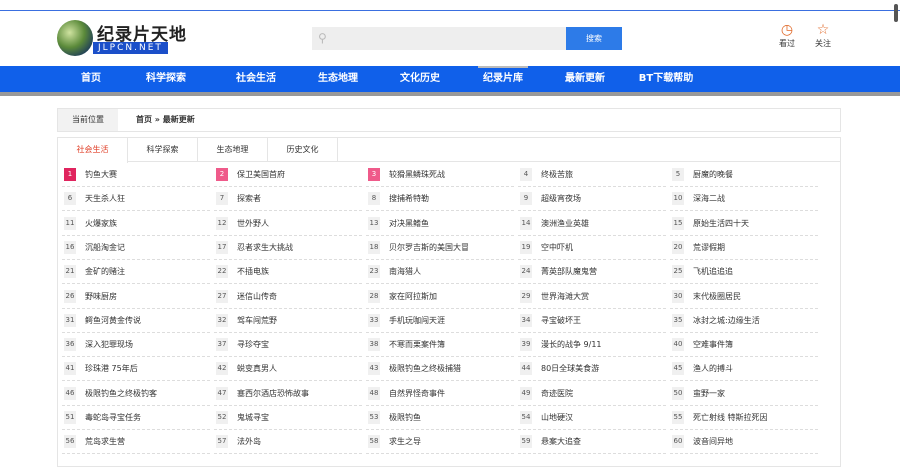  I want to click on item-title: 珍珠港 75年后, so click(111, 368).